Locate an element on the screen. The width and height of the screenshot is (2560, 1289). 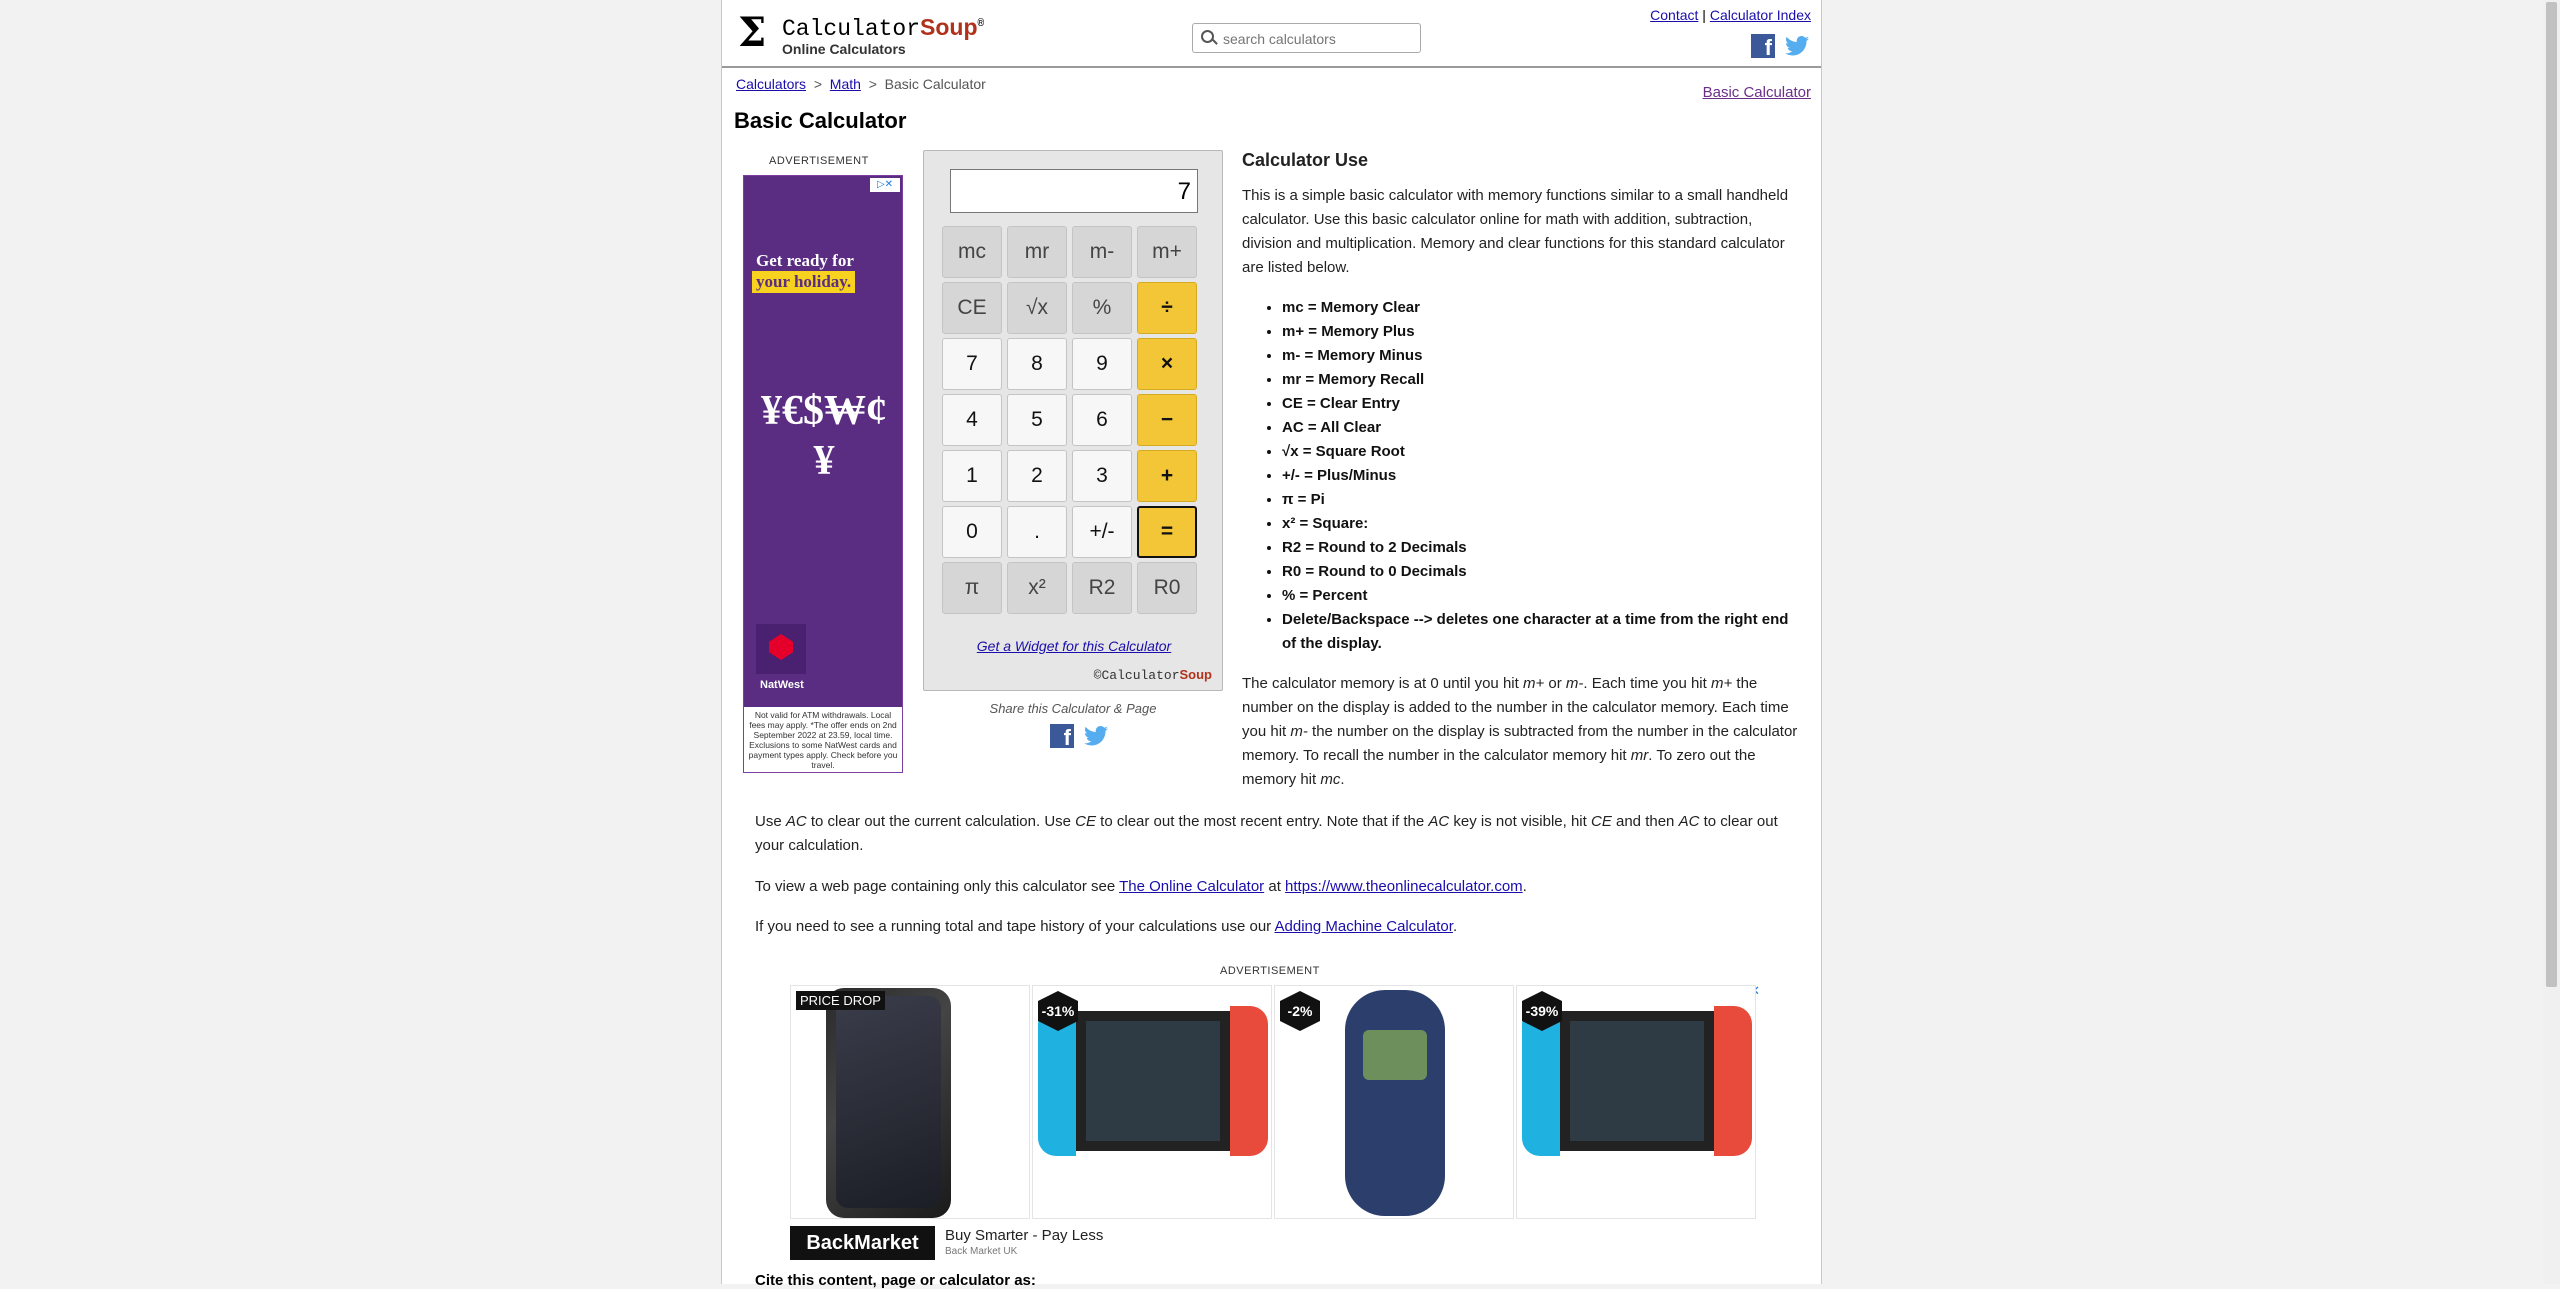
key-square: x² is located at coordinates (1037, 588).